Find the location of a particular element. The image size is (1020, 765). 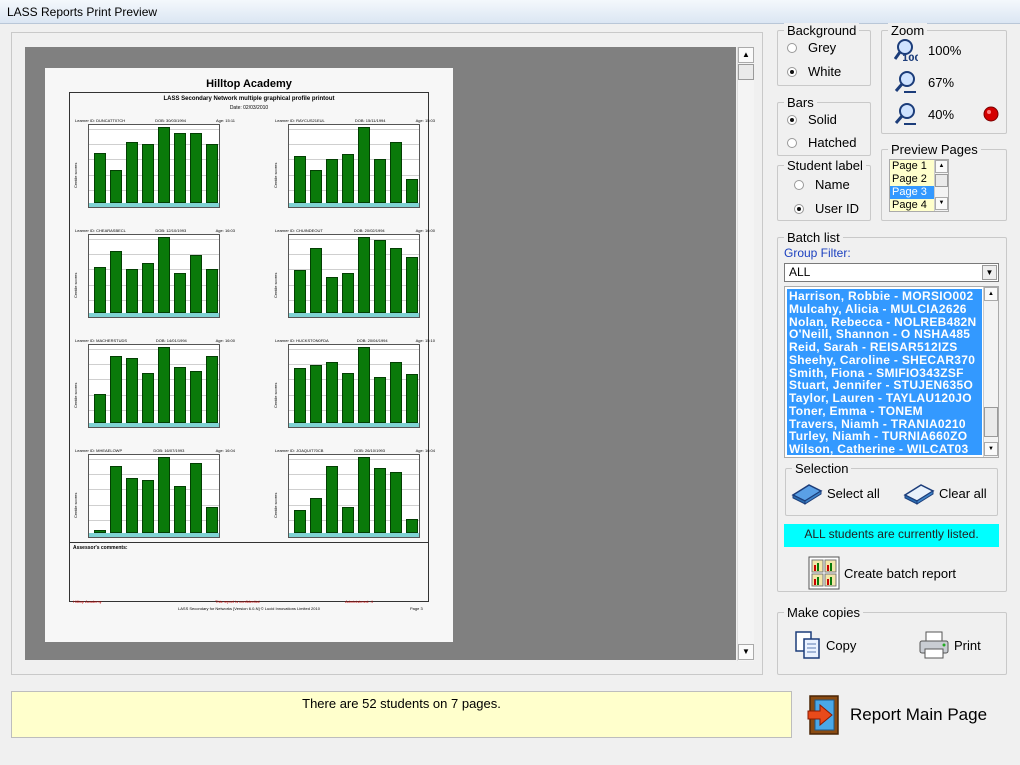

batch-list-item: O'Neill, Shannon - O NSHA485 is located at coordinates (886, 334).